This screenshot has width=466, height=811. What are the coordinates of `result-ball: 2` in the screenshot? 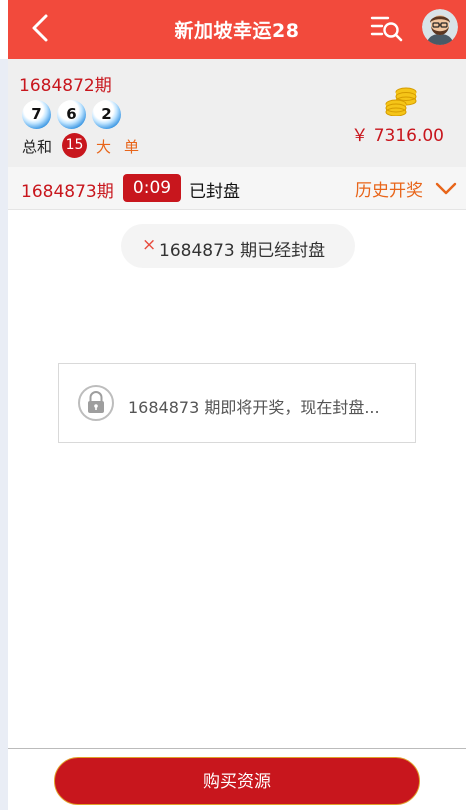 It's located at (106, 114).